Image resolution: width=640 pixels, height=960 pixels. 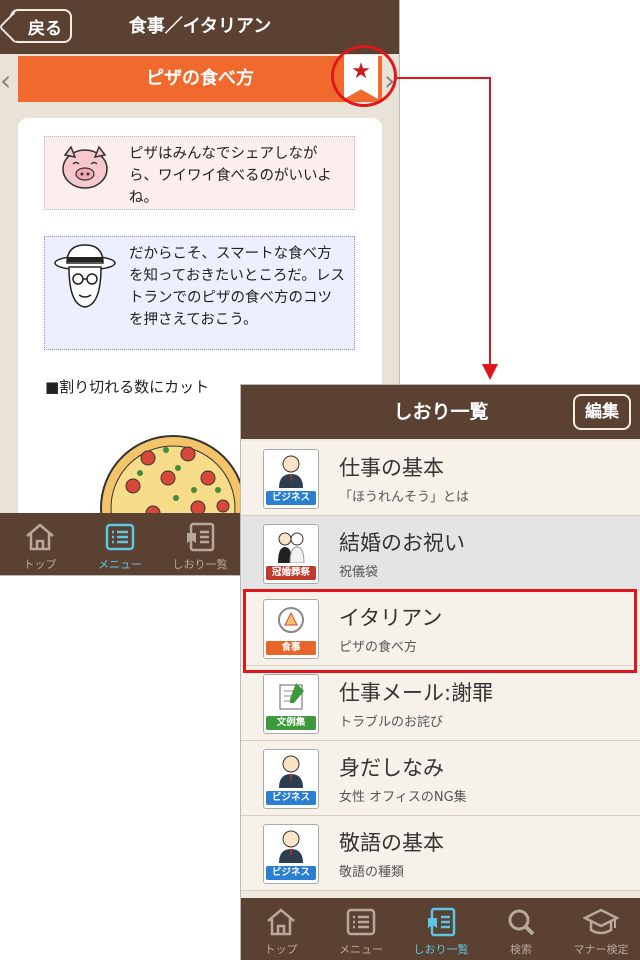 I want to click on callout-arrow, so click(x=447, y=228).